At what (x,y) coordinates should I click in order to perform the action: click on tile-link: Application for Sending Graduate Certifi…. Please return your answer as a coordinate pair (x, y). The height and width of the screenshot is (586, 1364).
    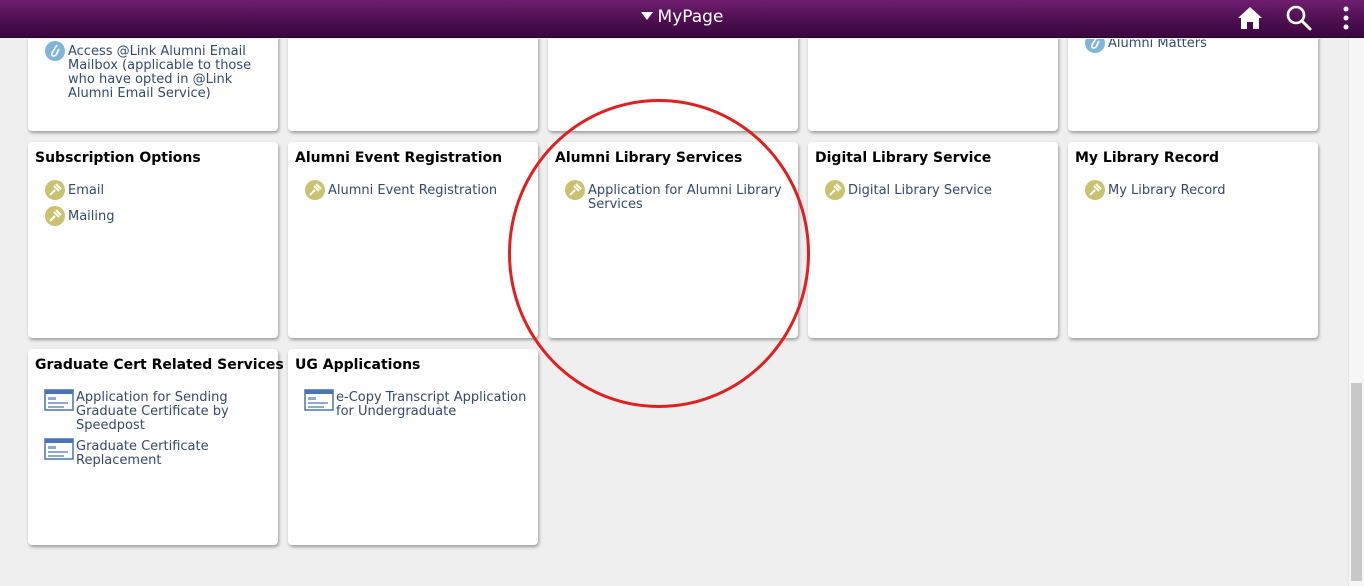
    Looking at the image, I should click on (160, 411).